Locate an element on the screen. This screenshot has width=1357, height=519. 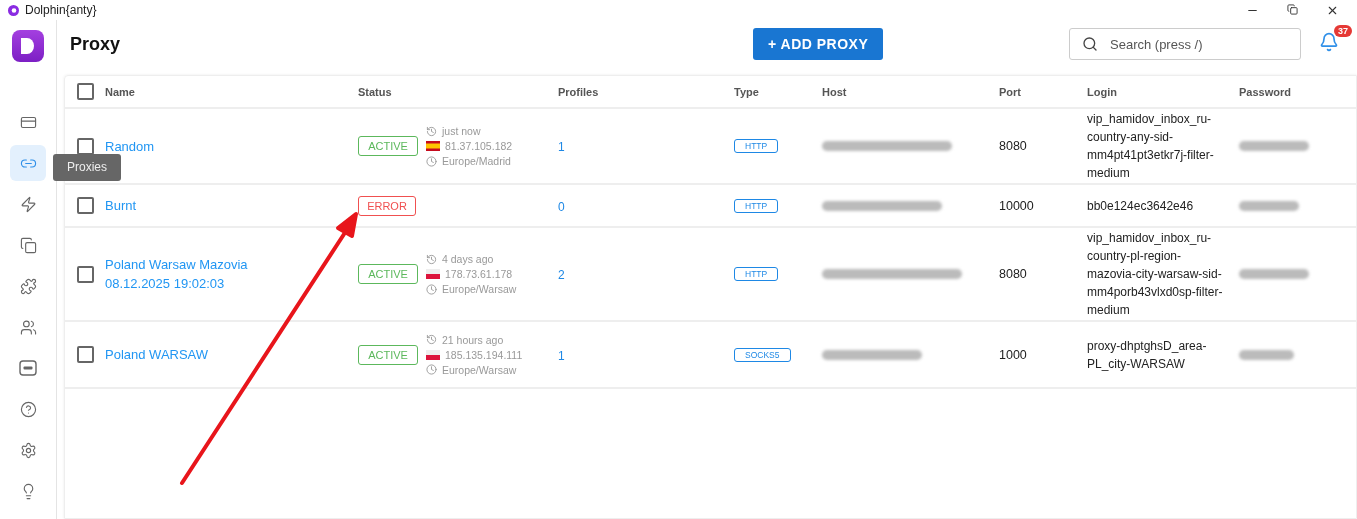
copy-icon is located at coordinates (28, 245).